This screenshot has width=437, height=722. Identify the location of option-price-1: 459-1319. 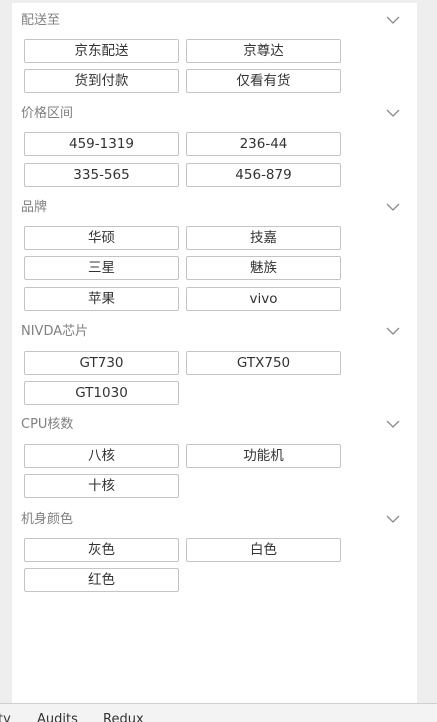
(101, 144).